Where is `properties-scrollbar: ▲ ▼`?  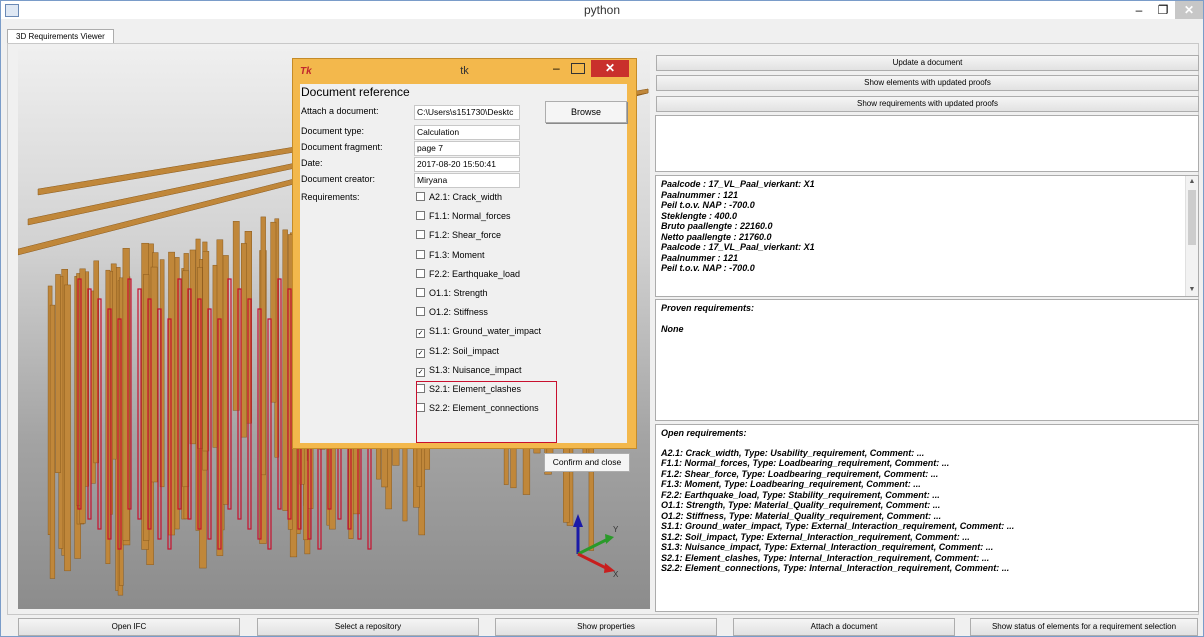 properties-scrollbar: ▲ ▼ is located at coordinates (1191, 236).